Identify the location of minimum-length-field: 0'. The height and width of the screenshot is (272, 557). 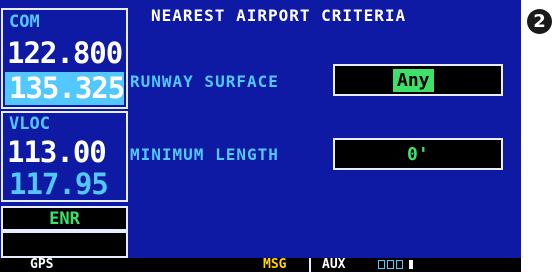
(418, 154).